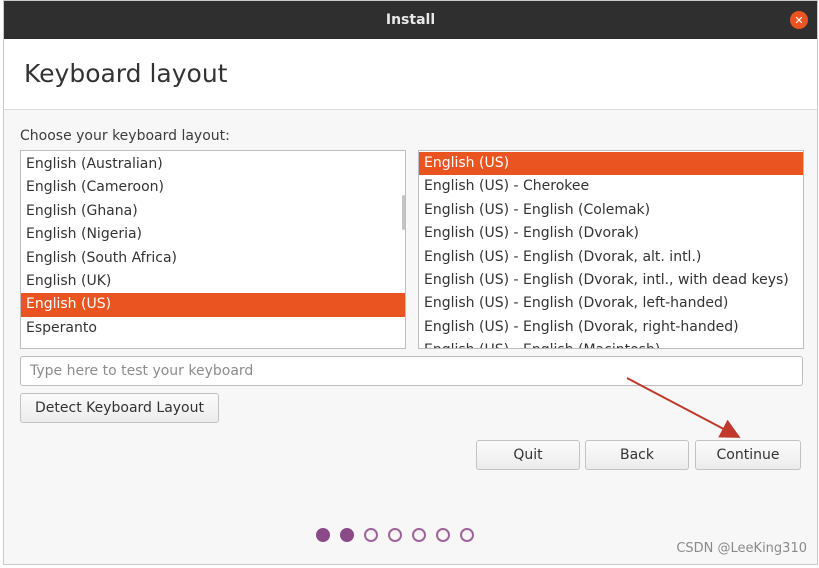  What do you see at coordinates (213, 258) in the screenshot?
I see `layout-item: English (South Africa)` at bounding box center [213, 258].